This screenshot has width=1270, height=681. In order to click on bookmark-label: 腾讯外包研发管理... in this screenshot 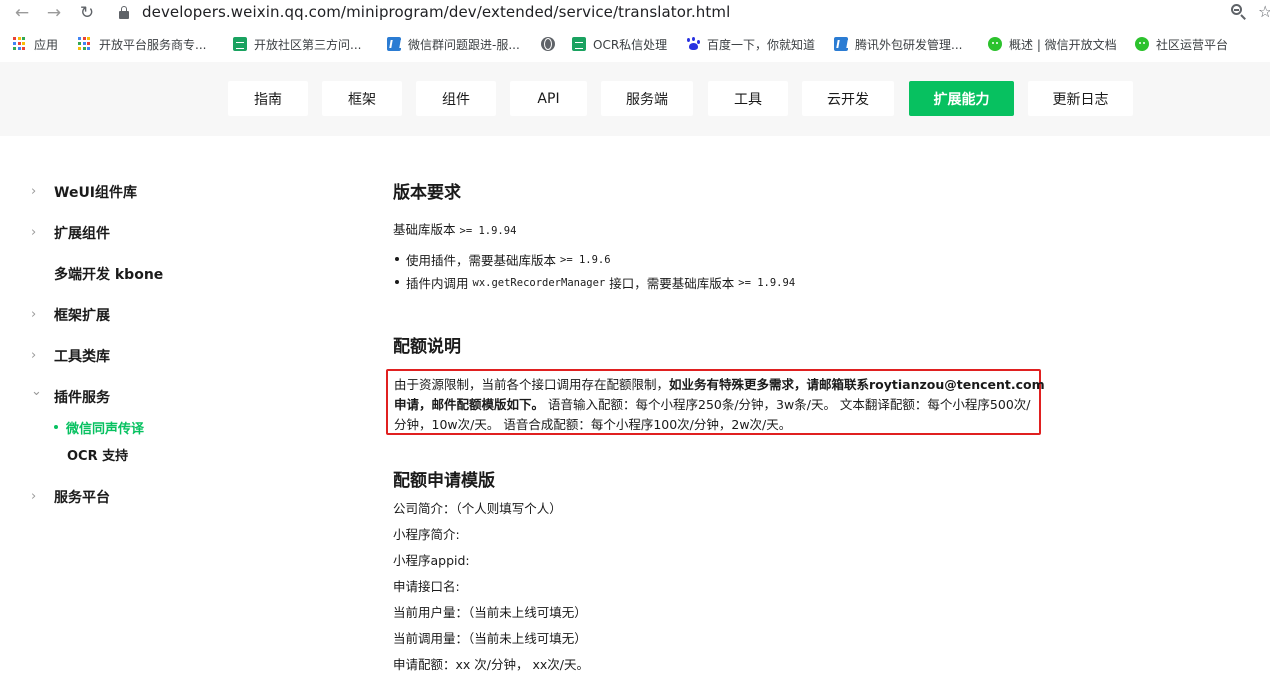, I will do `click(909, 44)`.